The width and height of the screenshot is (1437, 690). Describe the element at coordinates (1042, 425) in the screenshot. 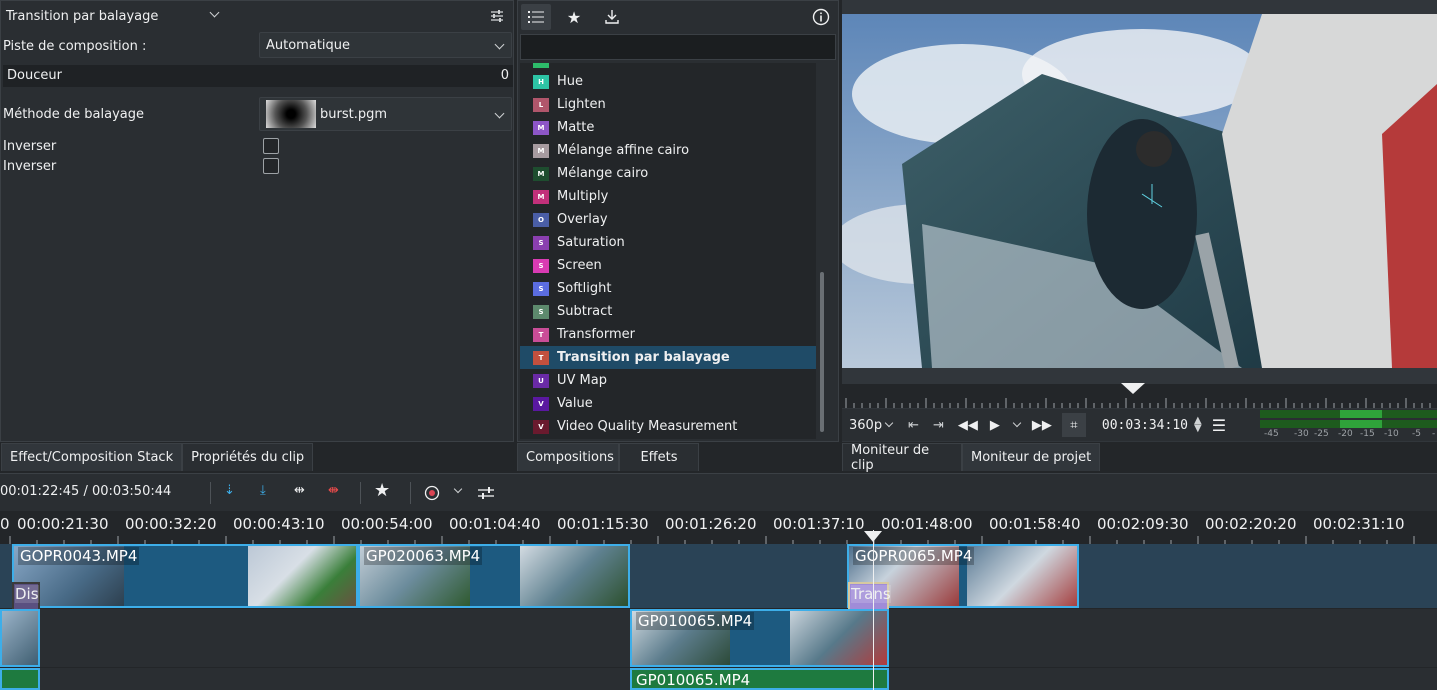

I see `fast-forward-icon: ▶▶` at that location.